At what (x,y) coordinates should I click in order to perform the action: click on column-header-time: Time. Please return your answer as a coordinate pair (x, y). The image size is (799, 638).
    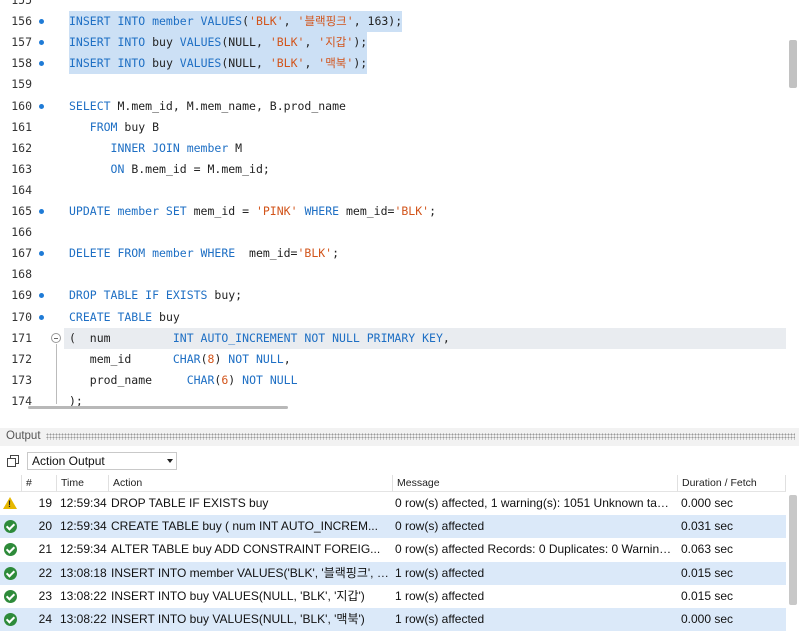
    Looking at the image, I should click on (83, 483).